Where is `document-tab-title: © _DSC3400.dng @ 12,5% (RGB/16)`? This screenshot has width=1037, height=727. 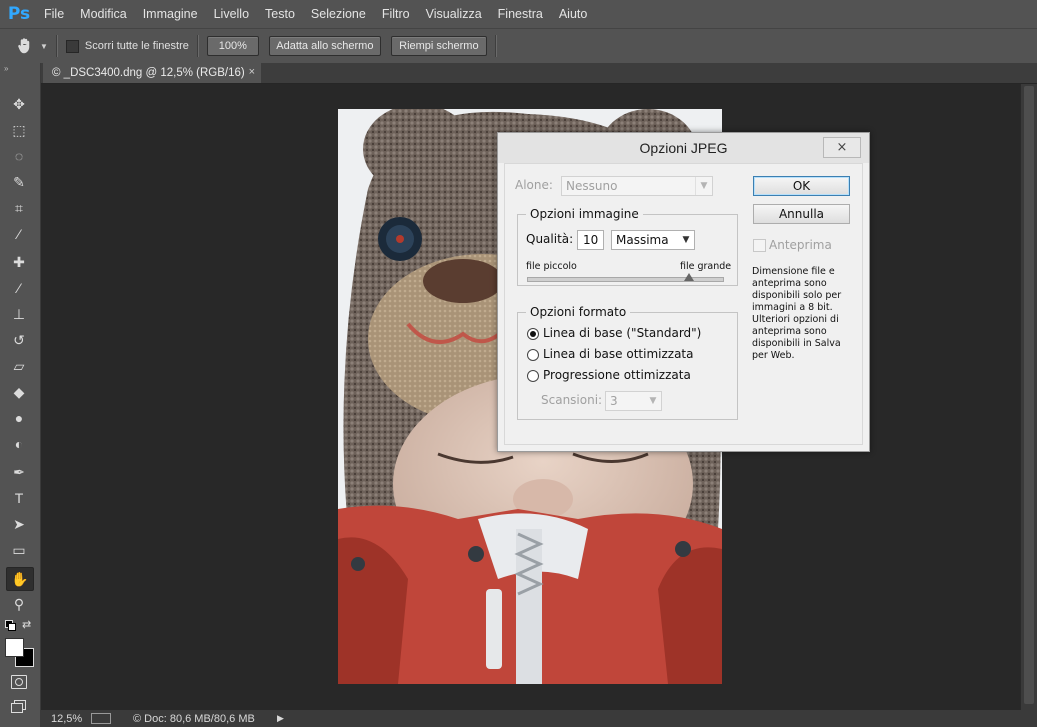
document-tab-title: © _DSC3400.dng @ 12,5% (RGB/16) is located at coordinates (148, 73).